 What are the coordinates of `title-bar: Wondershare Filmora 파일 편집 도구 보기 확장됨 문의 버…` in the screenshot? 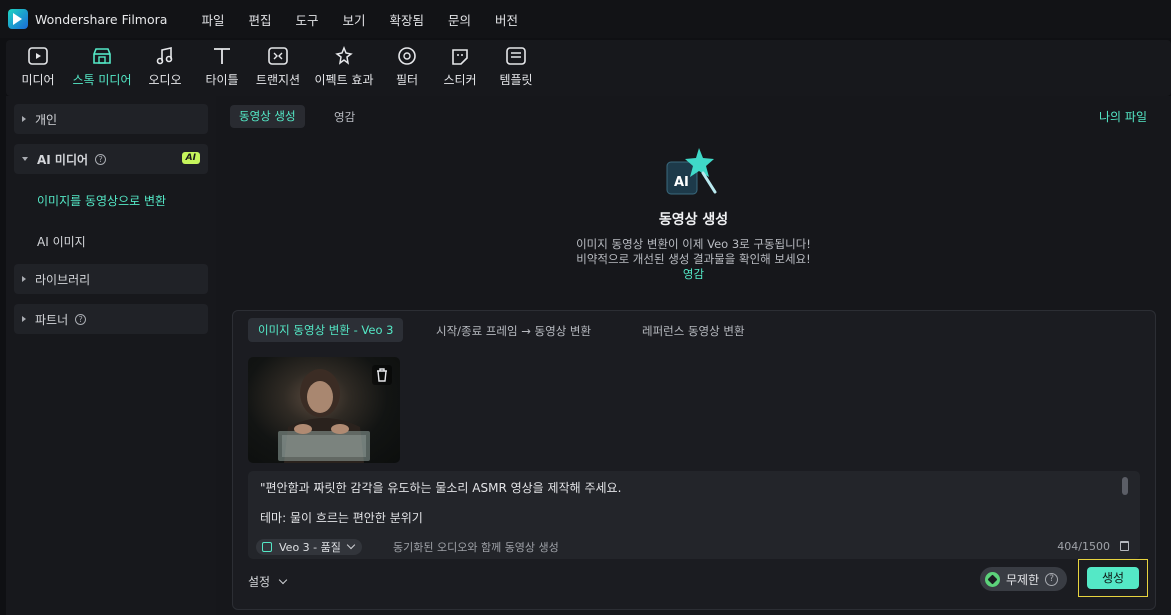 It's located at (585, 19).